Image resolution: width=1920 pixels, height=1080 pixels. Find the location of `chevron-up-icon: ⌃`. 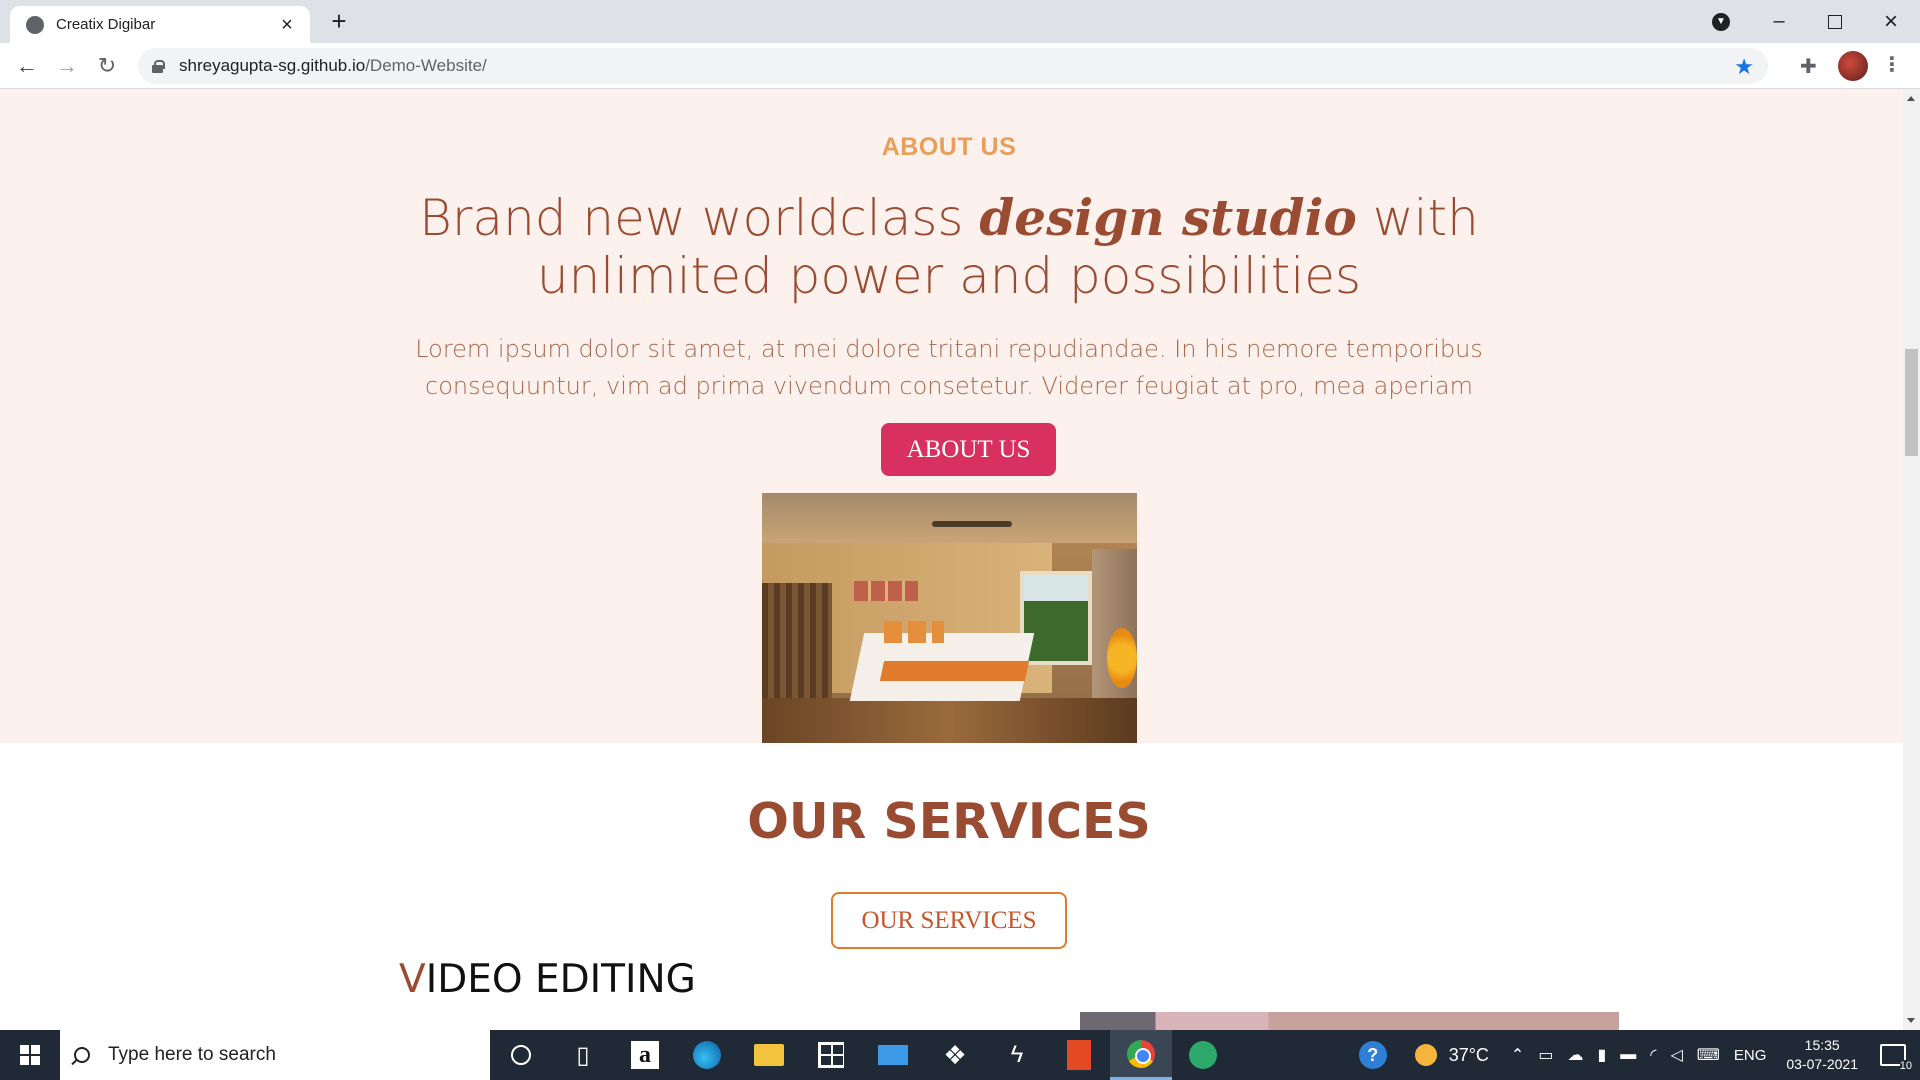

chevron-up-icon: ⌃ is located at coordinates (1517, 1055).